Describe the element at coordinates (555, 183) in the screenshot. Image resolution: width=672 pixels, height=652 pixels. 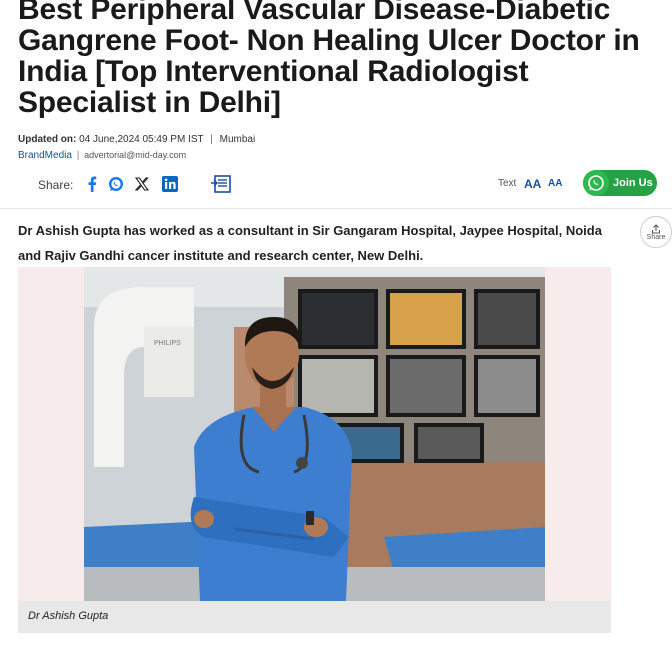
I see `text-decrease-button: AA` at that location.